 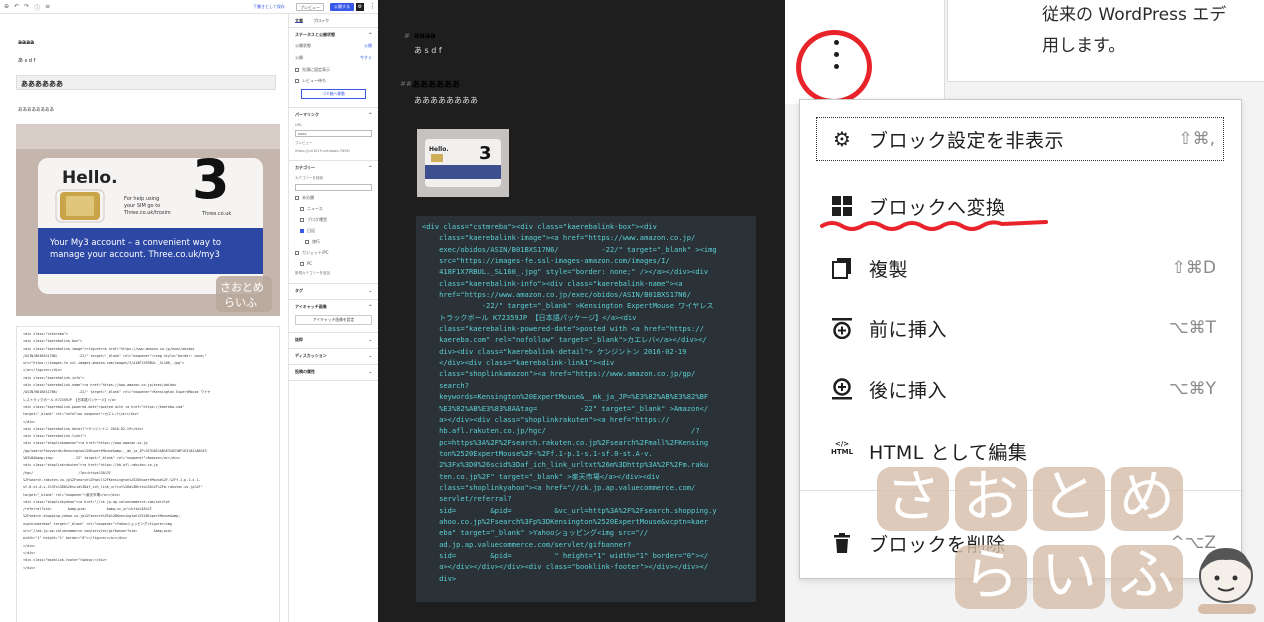 What do you see at coordinates (29, 552) in the screenshot?
I see `code-line: </div>` at bounding box center [29, 552].